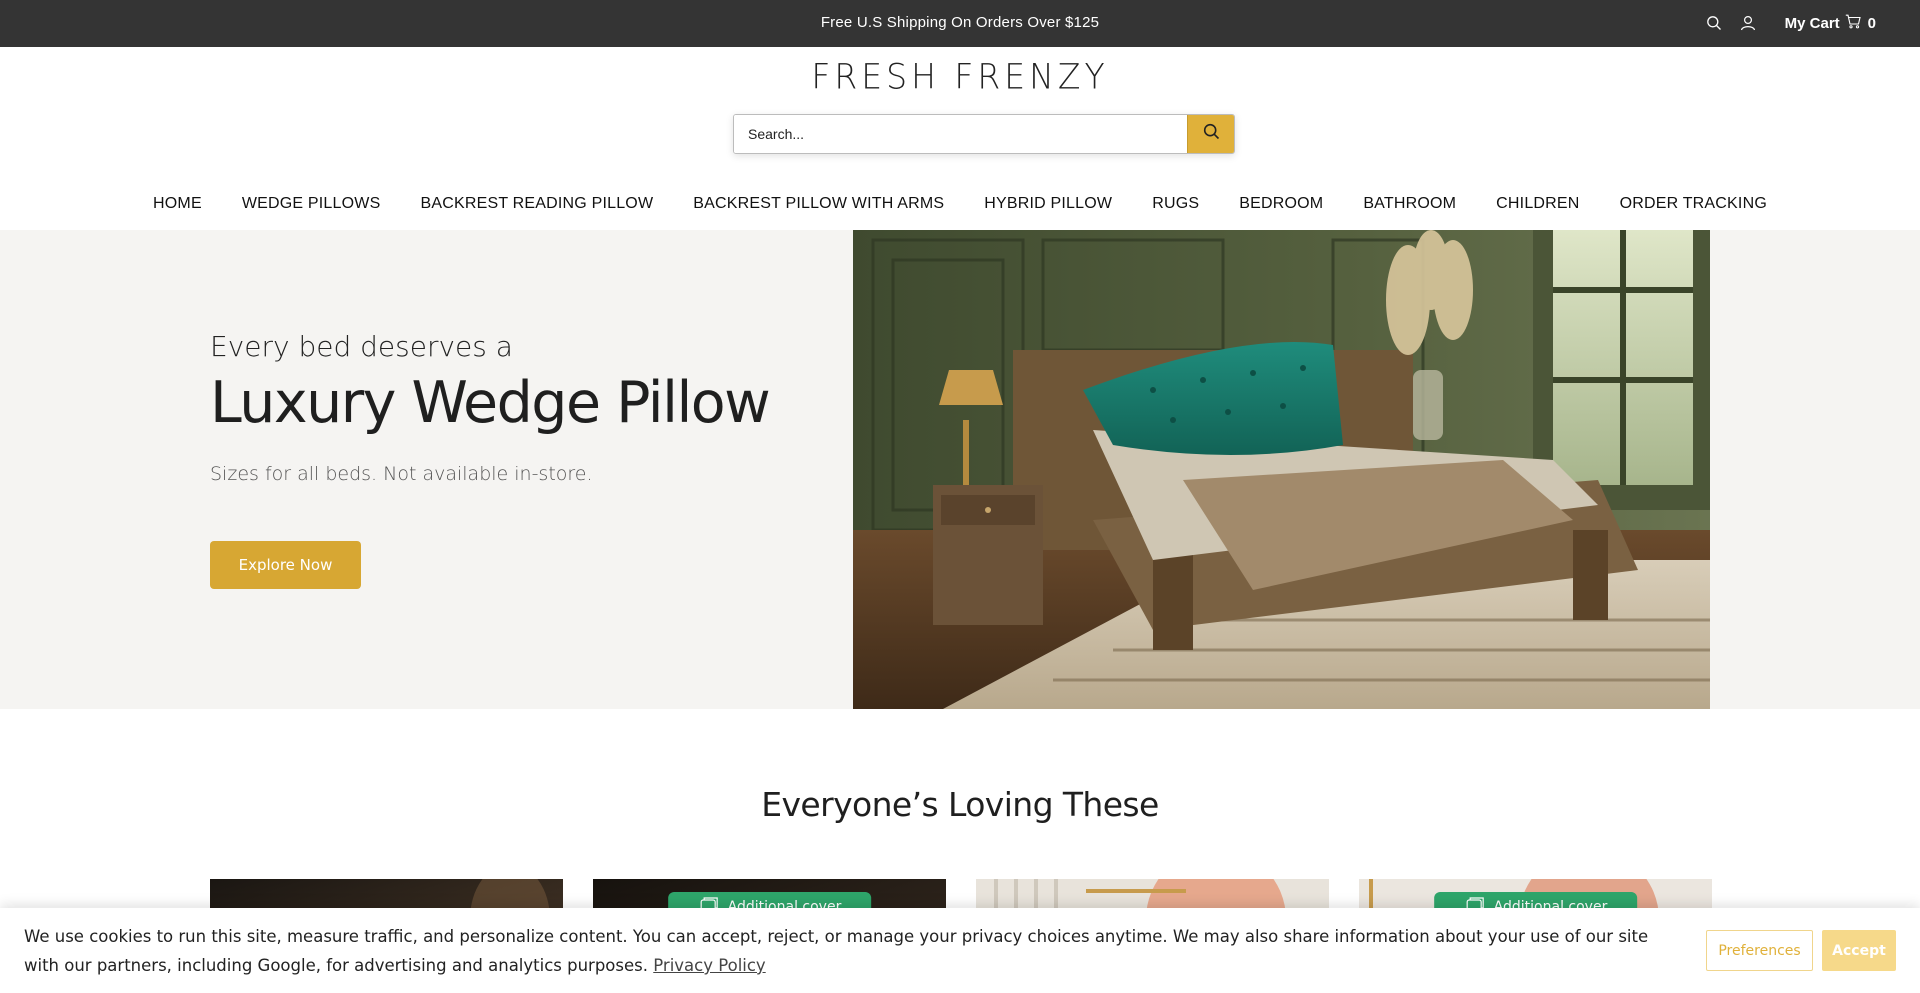 This screenshot has height=993, width=1920. I want to click on user-icon, so click(1748, 23).